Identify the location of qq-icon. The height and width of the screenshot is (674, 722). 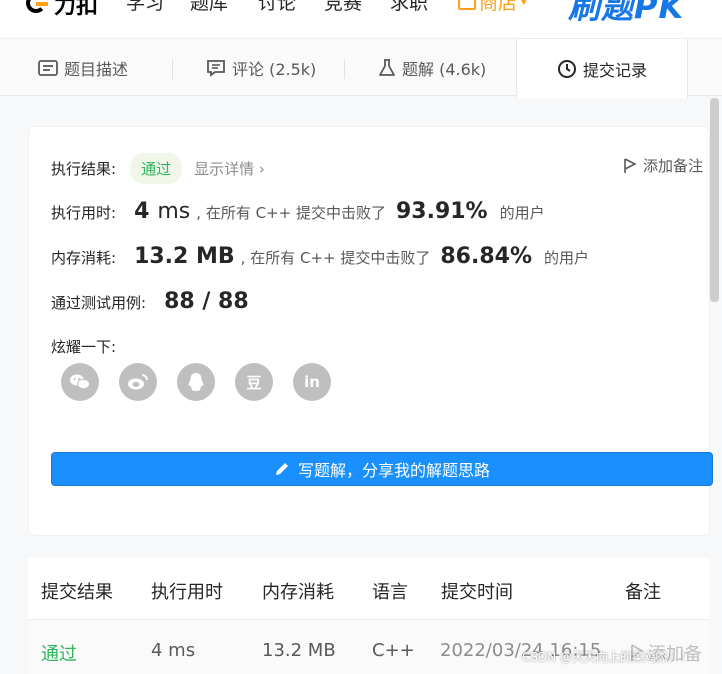
(196, 382).